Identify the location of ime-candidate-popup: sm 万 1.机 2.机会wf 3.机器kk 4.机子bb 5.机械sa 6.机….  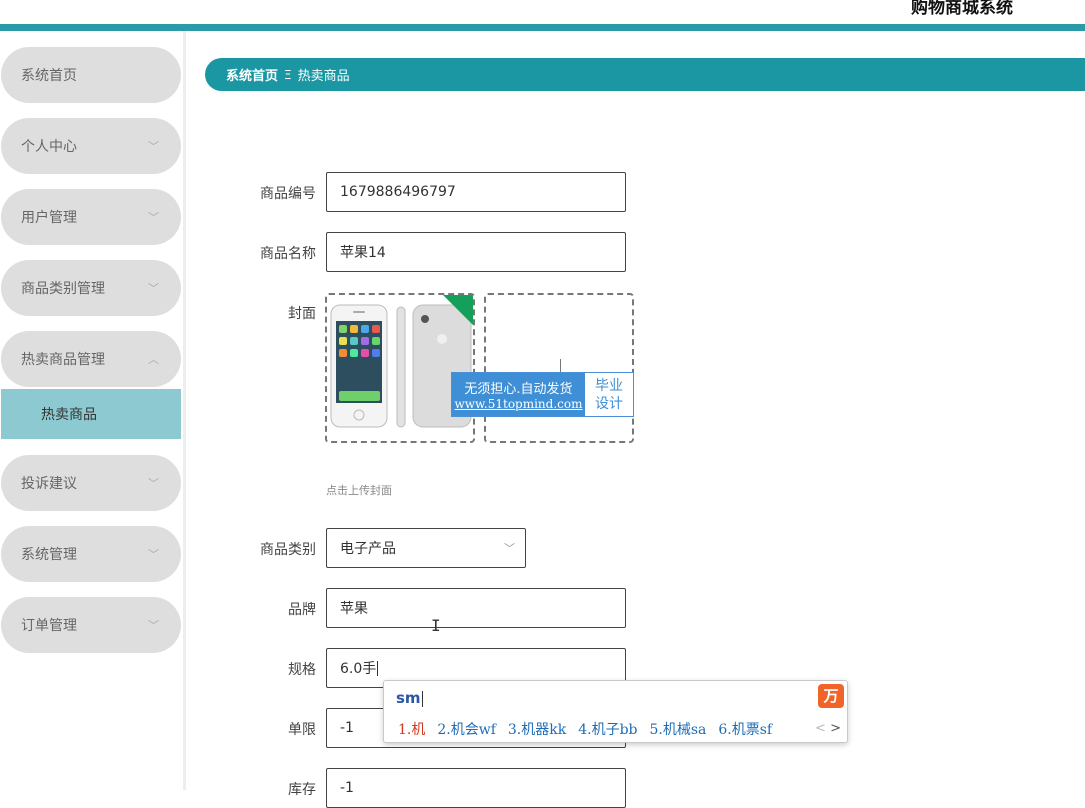
(615, 711).